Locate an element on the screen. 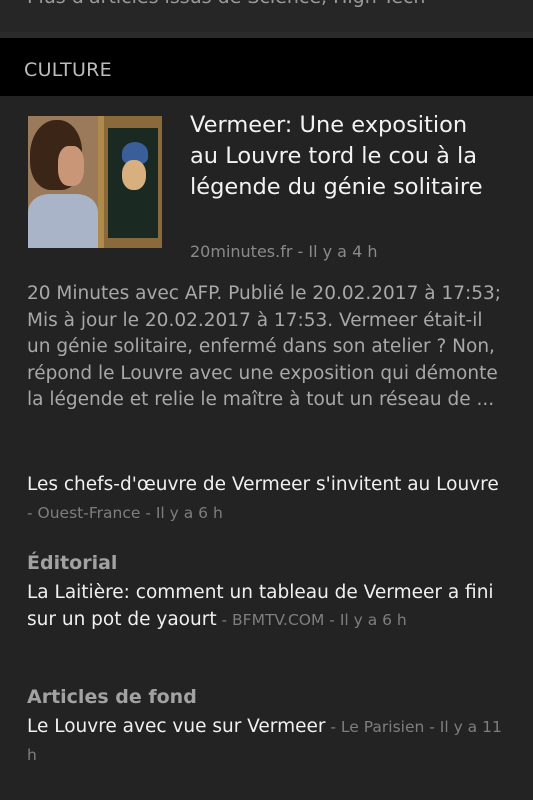  main-story-source-line: 20minutes.fr - Il y a 4 h is located at coordinates (283, 251).